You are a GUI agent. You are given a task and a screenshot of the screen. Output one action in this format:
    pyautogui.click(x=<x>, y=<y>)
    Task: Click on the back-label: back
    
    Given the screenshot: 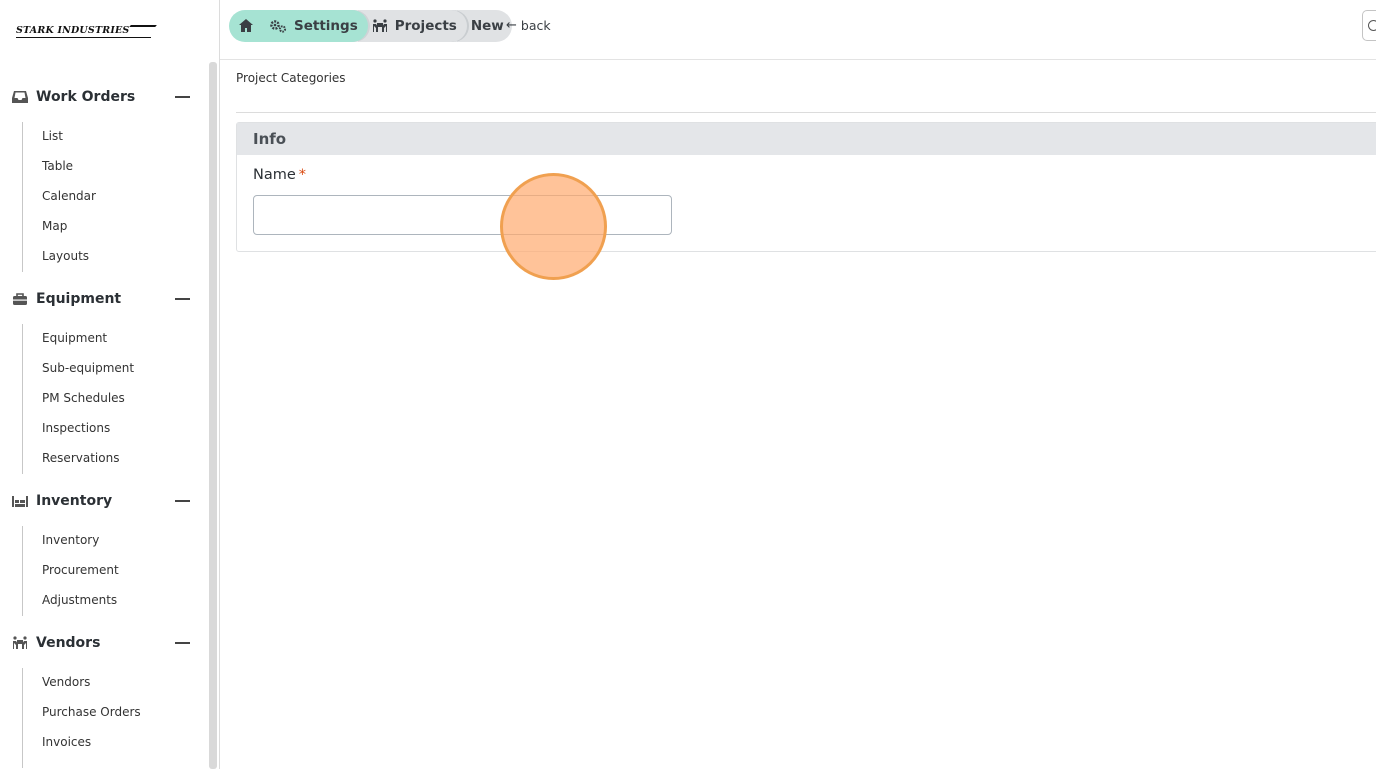 What is the action you would take?
    pyautogui.click(x=535, y=25)
    